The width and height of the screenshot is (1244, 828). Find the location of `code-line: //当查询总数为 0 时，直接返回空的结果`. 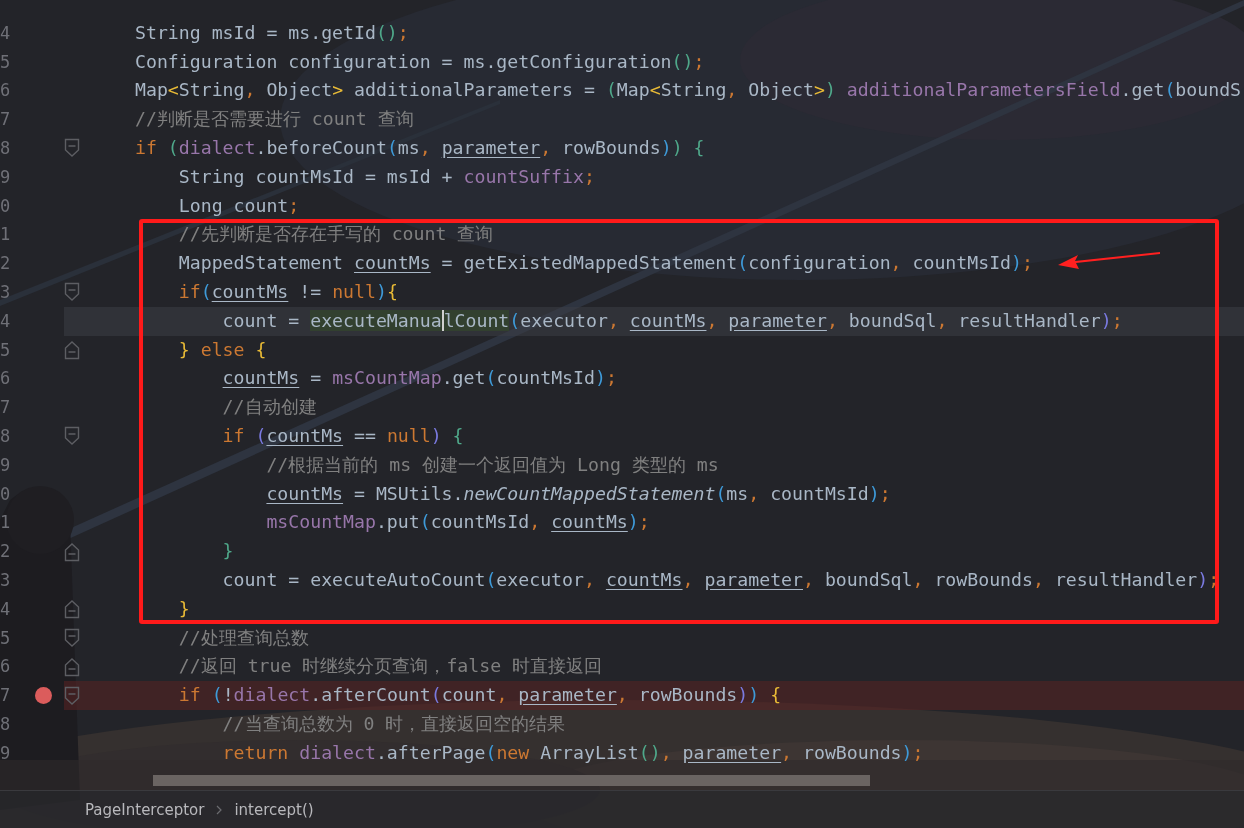

code-line: //当查询总数为 0 时，直接返回空的结果 is located at coordinates (393, 723).